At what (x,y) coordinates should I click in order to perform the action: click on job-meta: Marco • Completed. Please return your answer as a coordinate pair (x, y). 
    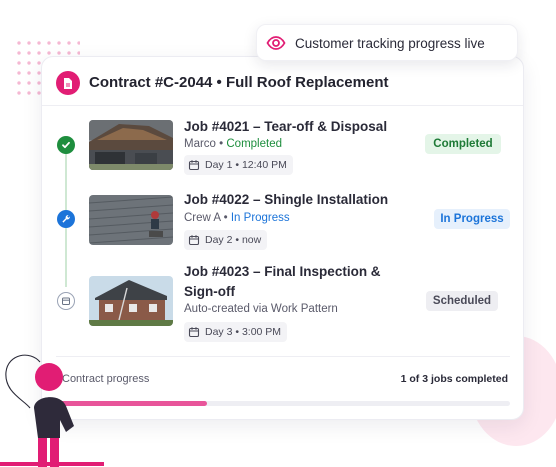
    Looking at the image, I should click on (233, 144).